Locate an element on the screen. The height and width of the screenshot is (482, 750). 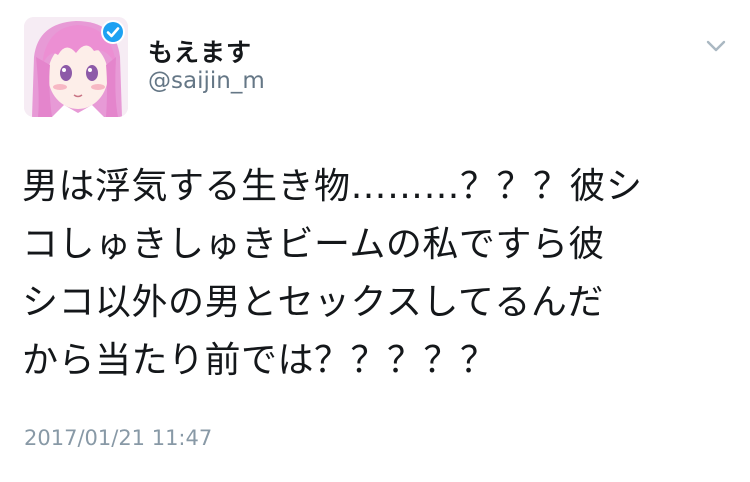
tweet-text-line: 男は浮気する生き物………？？？彼シ is located at coordinates (332, 186).